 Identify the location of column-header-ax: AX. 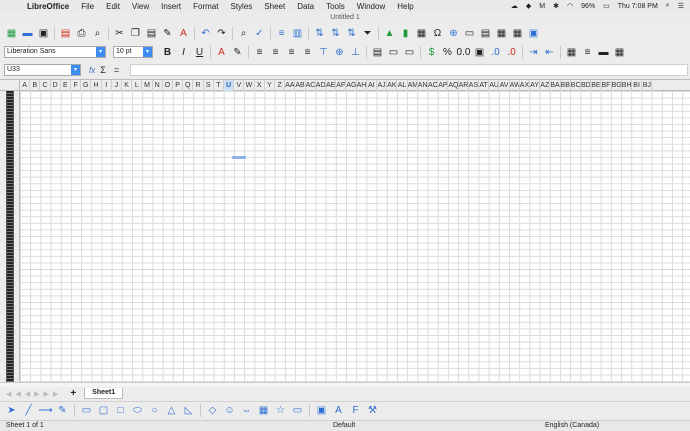
(525, 85).